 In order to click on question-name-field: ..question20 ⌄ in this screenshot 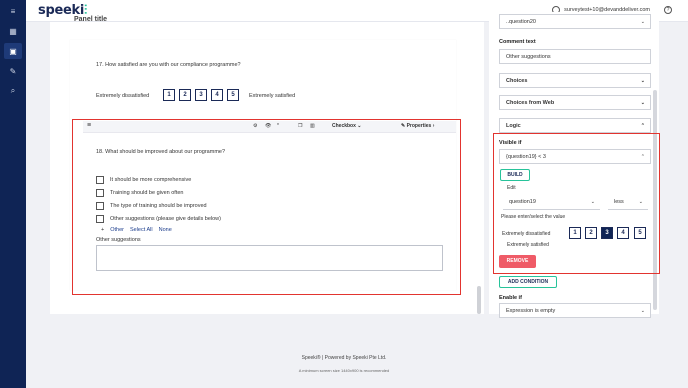, I will do `click(575, 21)`.